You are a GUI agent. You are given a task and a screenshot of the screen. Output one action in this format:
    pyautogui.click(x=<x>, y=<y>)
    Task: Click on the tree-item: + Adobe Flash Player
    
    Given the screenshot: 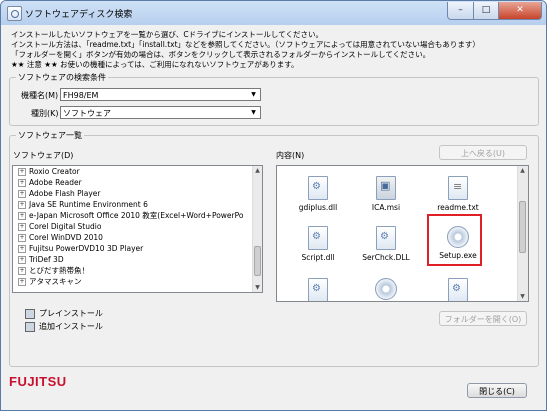 What is the action you would take?
    pyautogui.click(x=133, y=194)
    